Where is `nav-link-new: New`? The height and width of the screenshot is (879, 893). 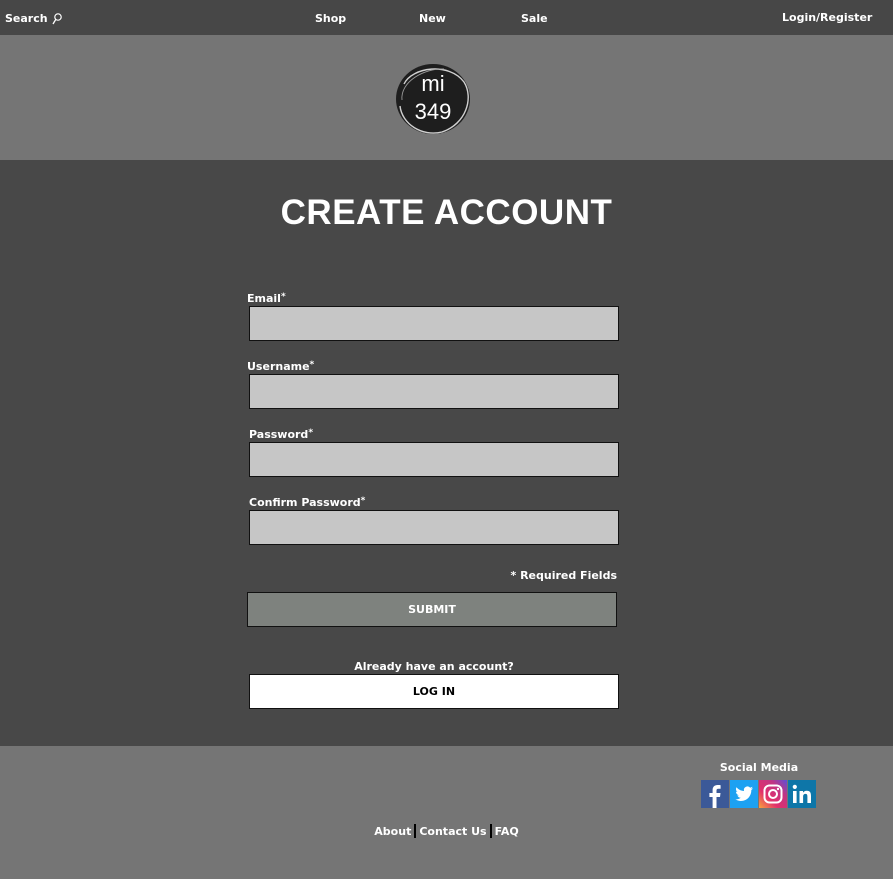 nav-link-new: New is located at coordinates (432, 18).